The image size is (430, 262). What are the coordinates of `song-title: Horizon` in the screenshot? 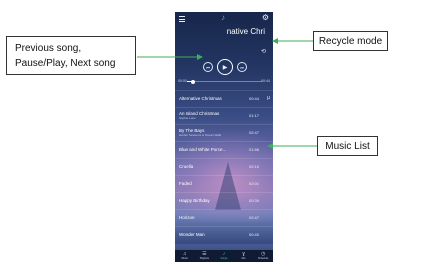 It's located at (187, 217).